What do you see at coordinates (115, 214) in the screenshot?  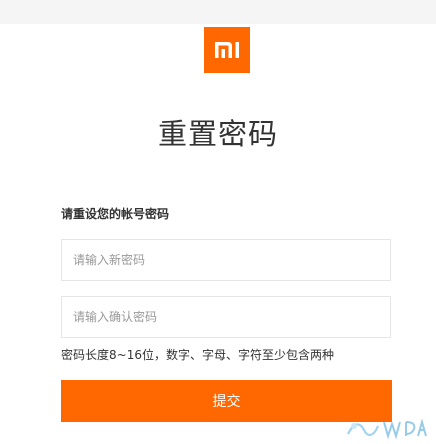 I see `form-prompt: 请重设您的帐号密码` at bounding box center [115, 214].